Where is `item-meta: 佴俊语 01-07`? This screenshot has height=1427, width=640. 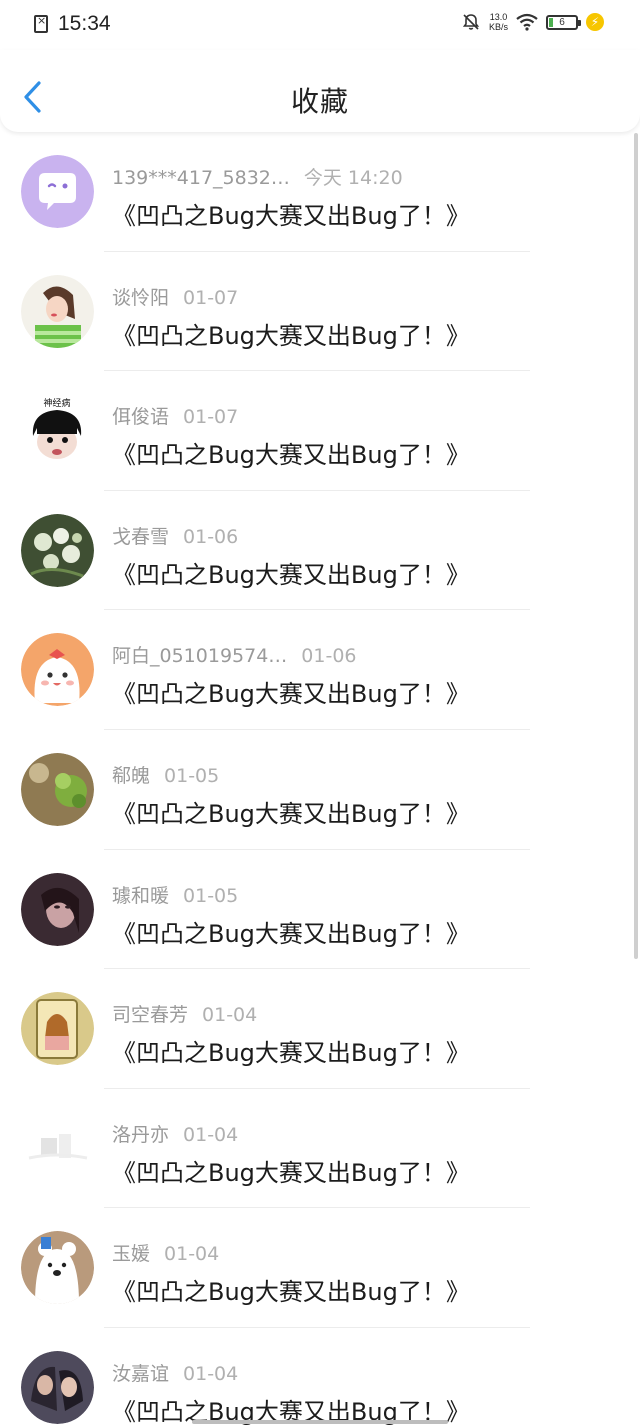 item-meta: 佴俊语 01-07 is located at coordinates (175, 415).